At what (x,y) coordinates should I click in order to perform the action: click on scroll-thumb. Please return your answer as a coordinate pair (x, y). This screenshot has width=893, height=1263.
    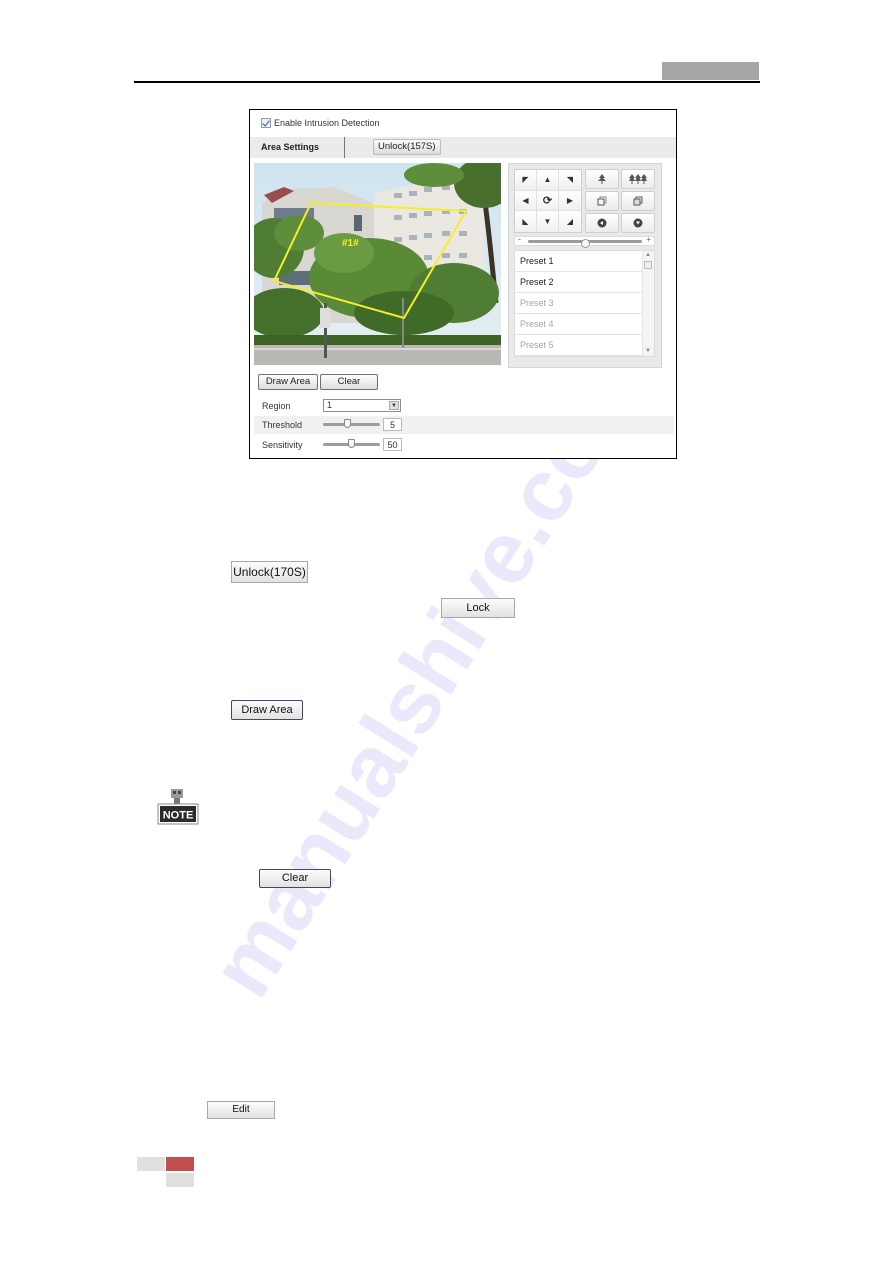
    Looking at the image, I should click on (648, 265).